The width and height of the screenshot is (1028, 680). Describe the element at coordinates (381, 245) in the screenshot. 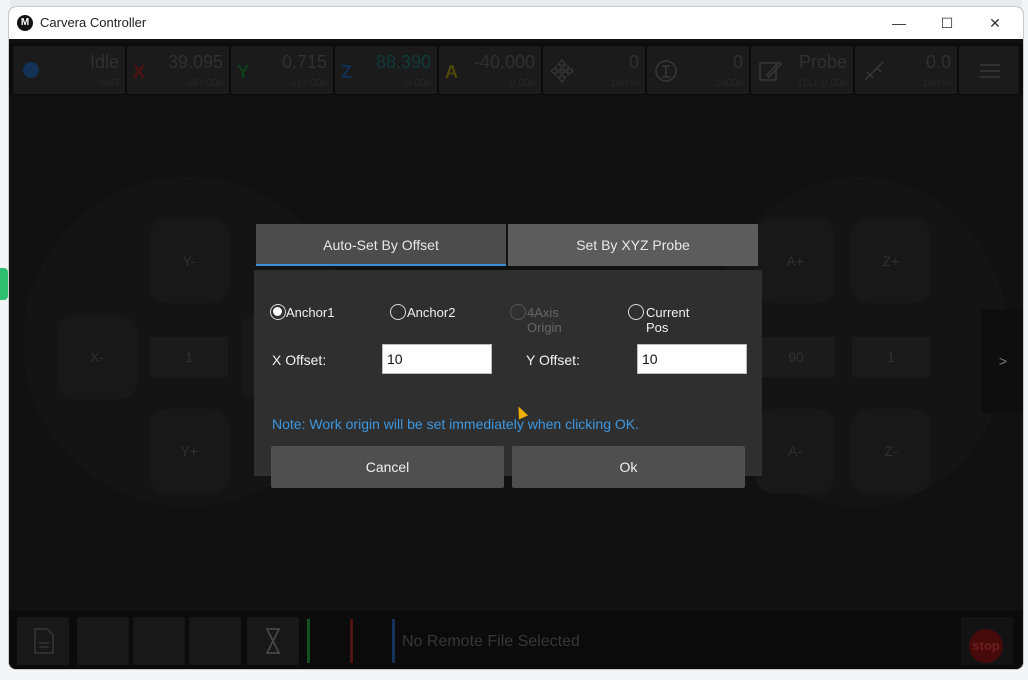

I see `tab-auto-set-by-offset: Auto-Set By Offset` at that location.